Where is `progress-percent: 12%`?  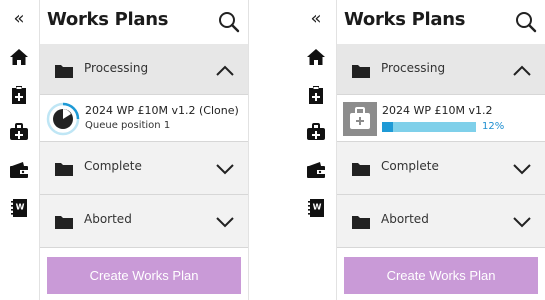 progress-percent: 12% is located at coordinates (493, 126).